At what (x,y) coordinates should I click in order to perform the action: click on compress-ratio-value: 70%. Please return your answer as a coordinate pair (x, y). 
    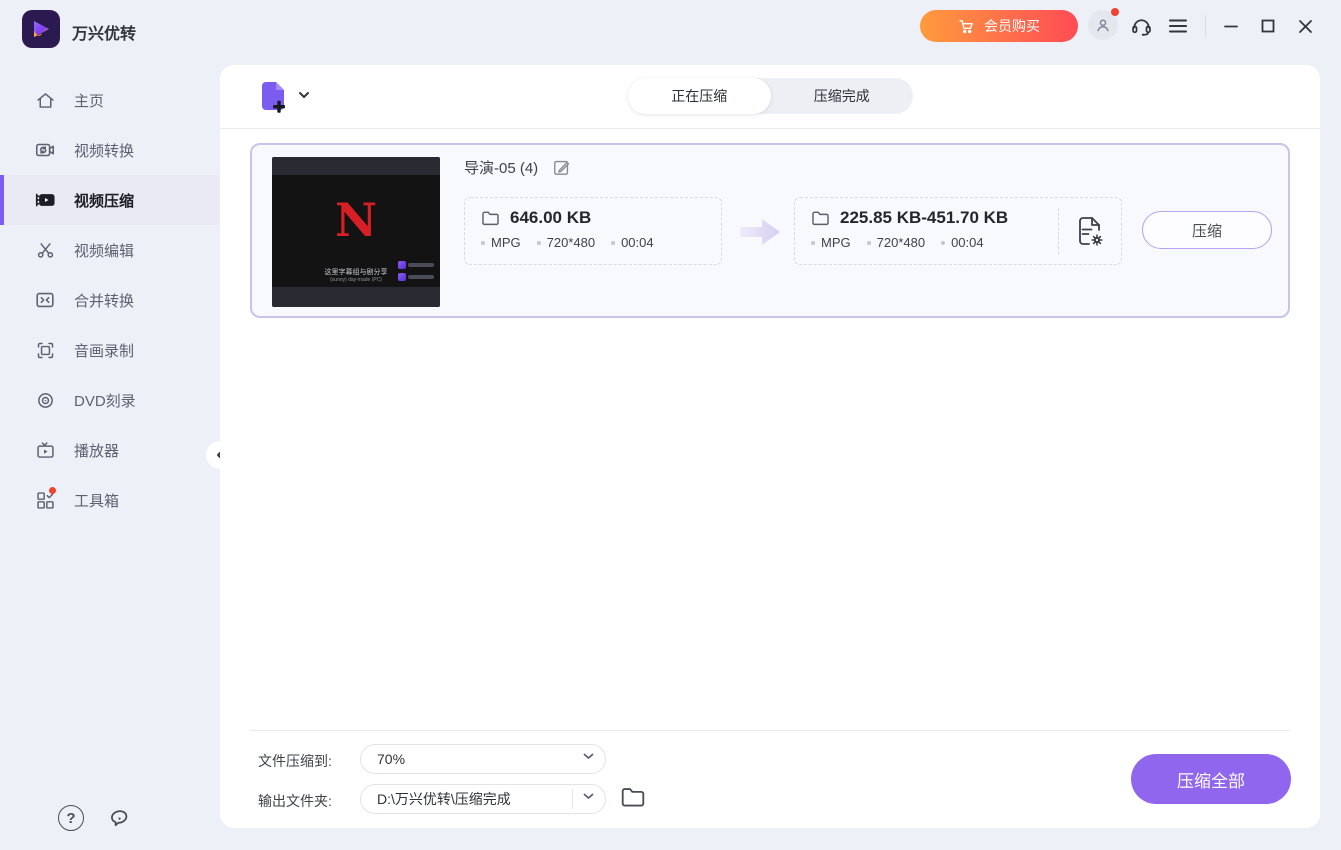
    Looking at the image, I should click on (391, 759).